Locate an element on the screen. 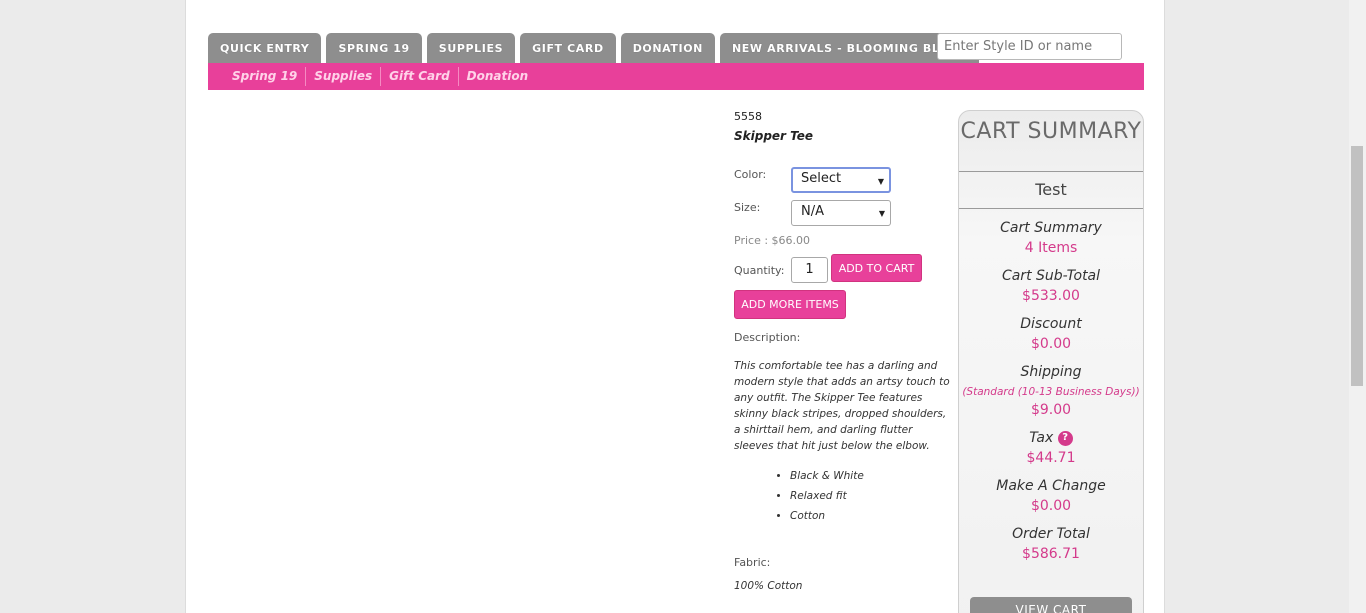 This screenshot has width=1366, height=613. subnav-item-supplies: Supplies is located at coordinates (344, 76).